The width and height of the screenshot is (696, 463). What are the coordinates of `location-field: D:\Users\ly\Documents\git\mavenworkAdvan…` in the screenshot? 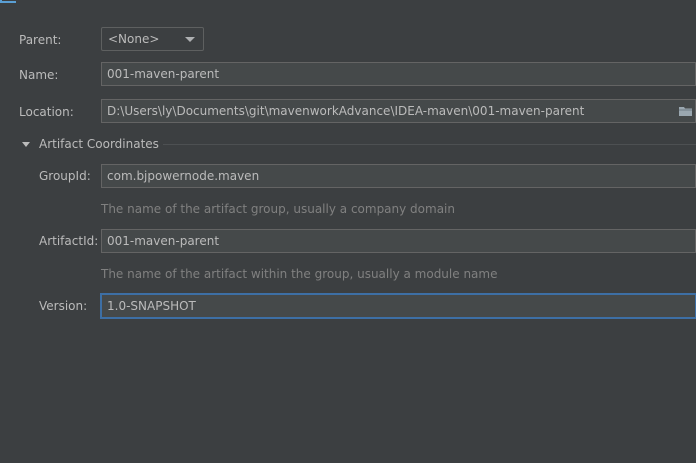 It's located at (398, 111).